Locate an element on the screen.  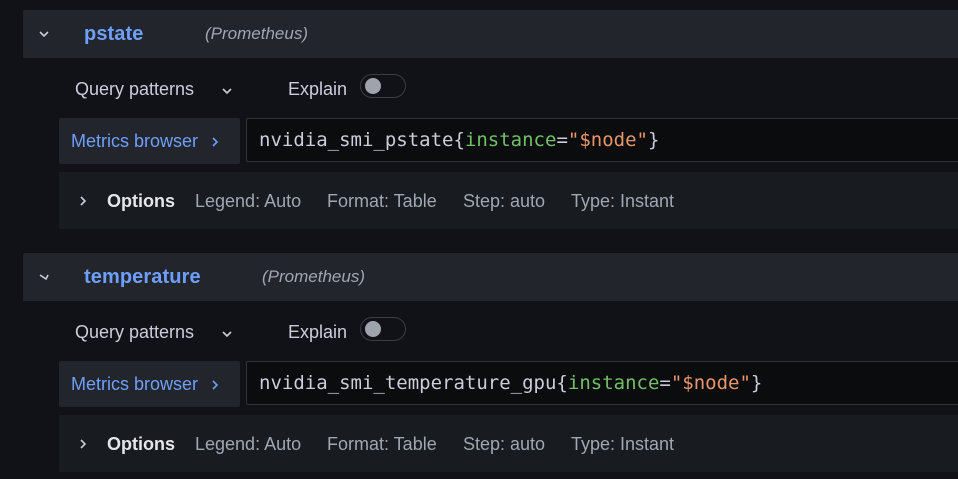
query-header: pstate (Prometheus) is located at coordinates (490, 34).